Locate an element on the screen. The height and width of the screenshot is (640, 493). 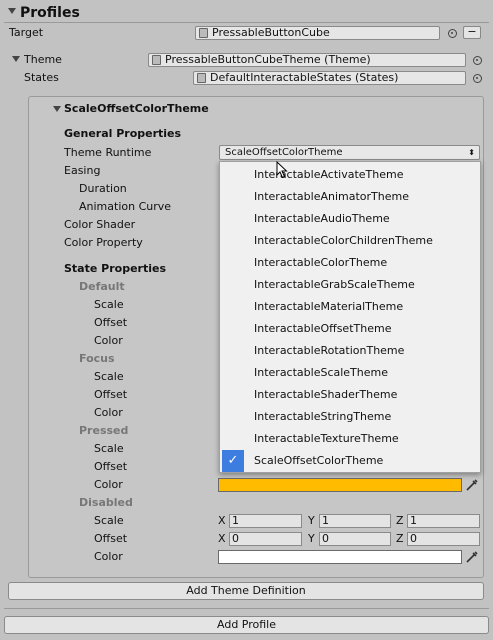
pressed-color-label: Color is located at coordinates (108, 484).